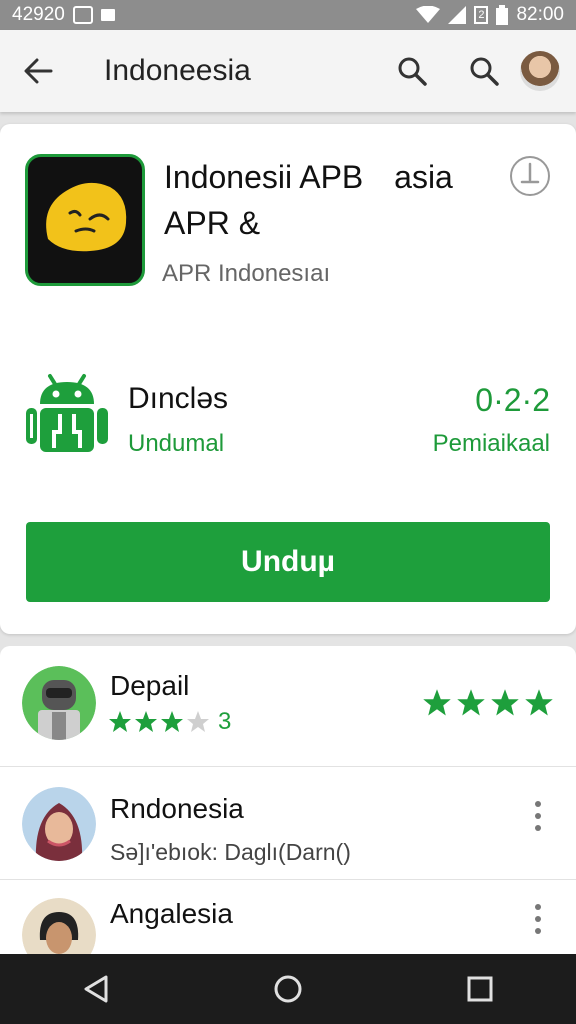  I want to click on search-button, so click(412, 71).